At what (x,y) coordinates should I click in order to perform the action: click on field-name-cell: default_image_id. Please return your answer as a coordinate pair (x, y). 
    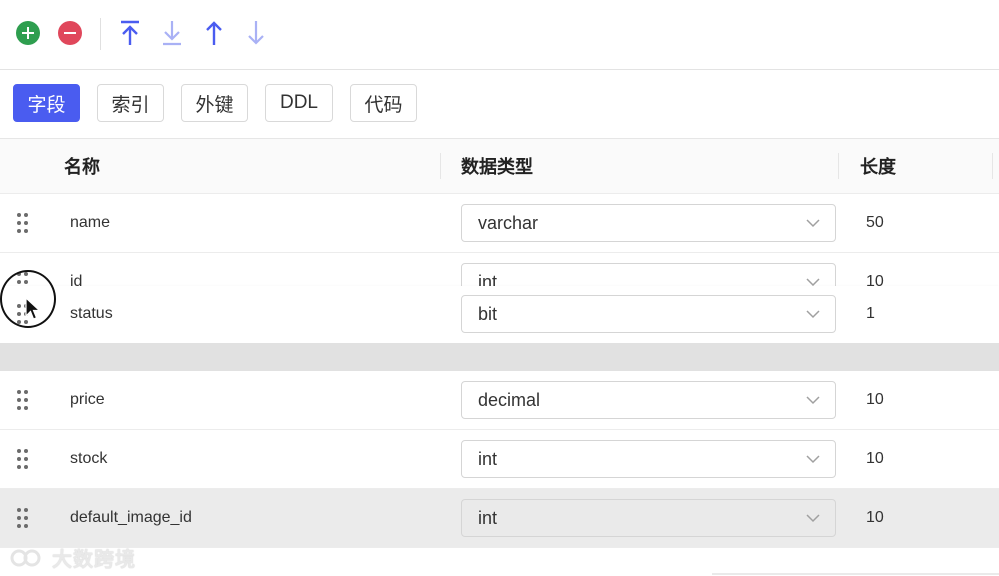
    Looking at the image, I should click on (131, 518).